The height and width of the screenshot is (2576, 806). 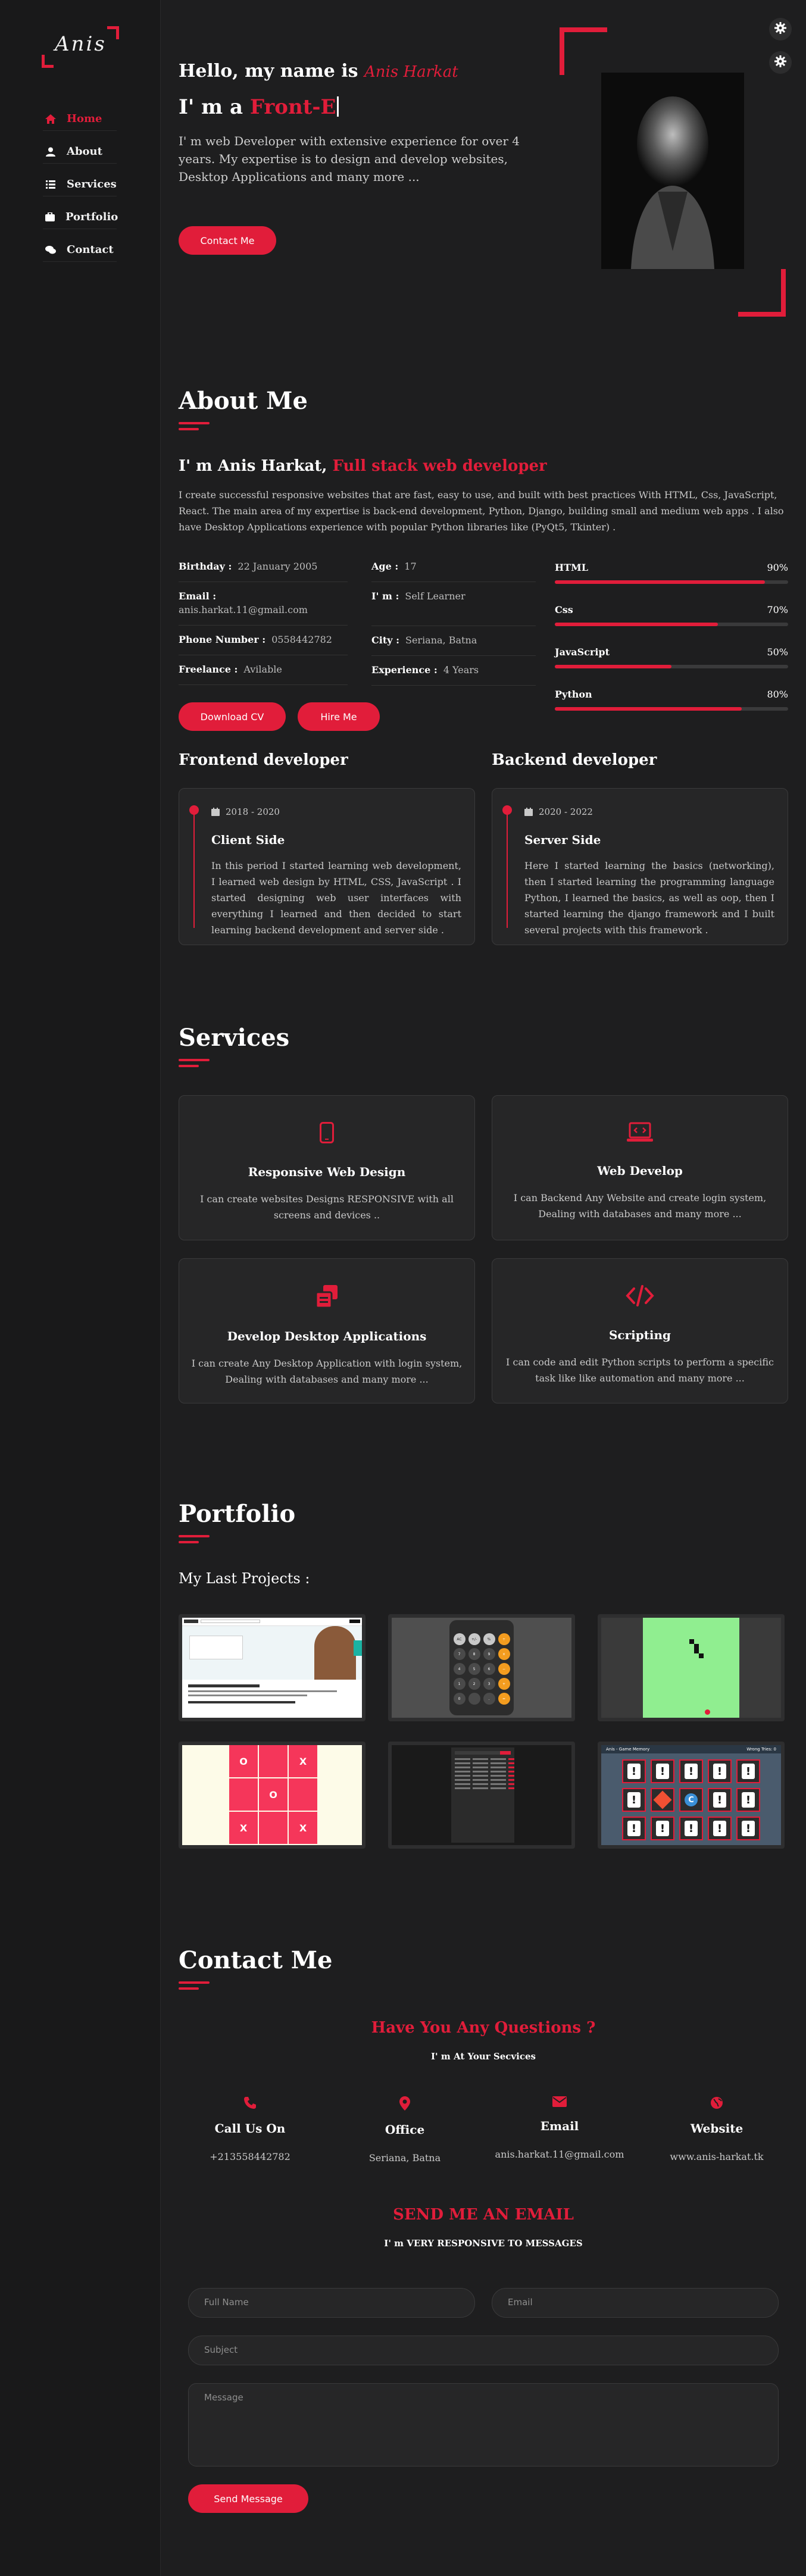 I want to click on info-key: Freelance :, so click(x=208, y=669).